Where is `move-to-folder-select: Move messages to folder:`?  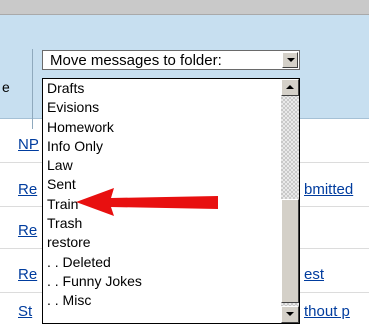
move-to-folder-select: Move messages to folder: is located at coordinates (171, 60).